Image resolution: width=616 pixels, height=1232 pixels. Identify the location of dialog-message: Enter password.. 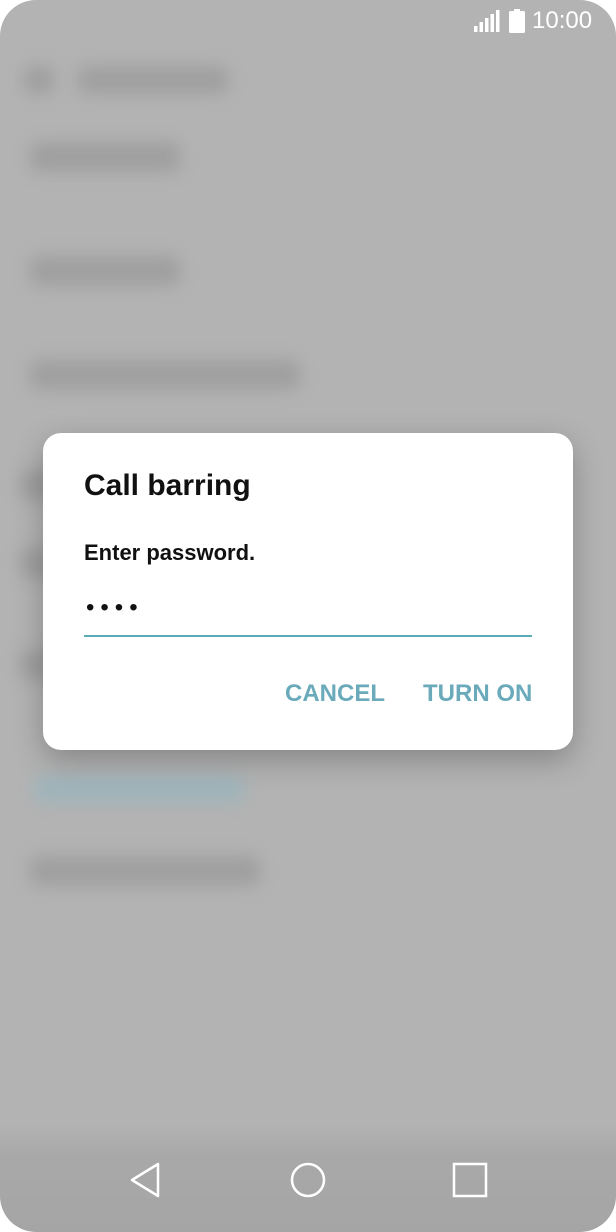
(170, 552).